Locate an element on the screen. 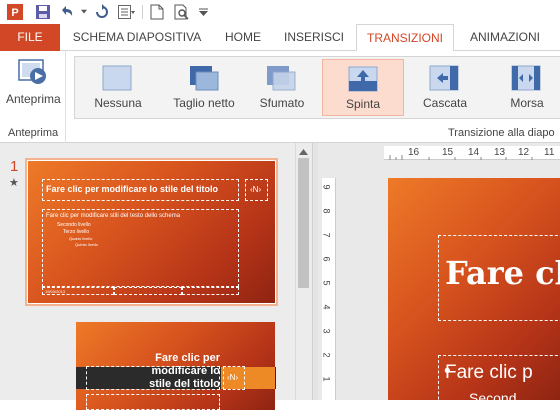  slide-1-num-placeholder: ‹N› is located at coordinates (256, 189).